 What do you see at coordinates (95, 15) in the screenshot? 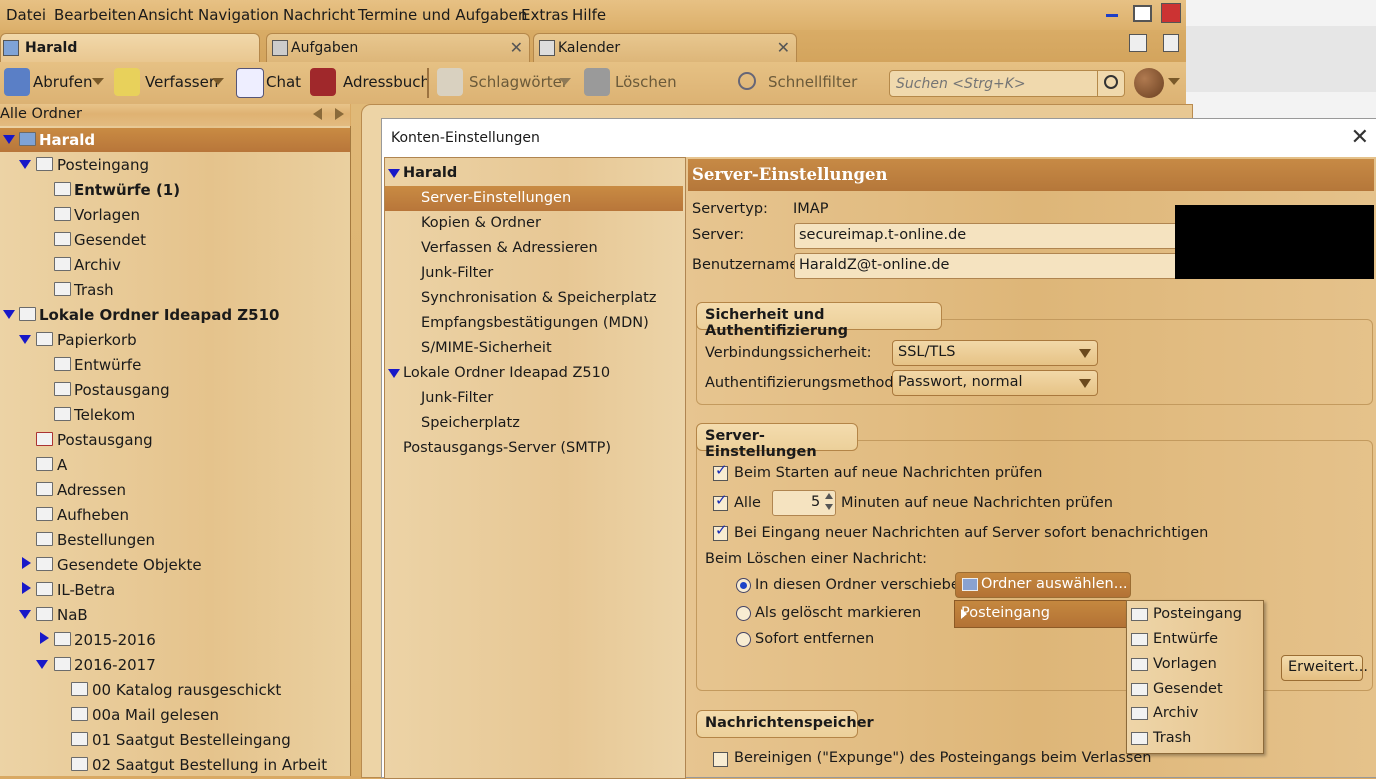
I see `menu-bearbeiten: Bearbeiten` at bounding box center [95, 15].